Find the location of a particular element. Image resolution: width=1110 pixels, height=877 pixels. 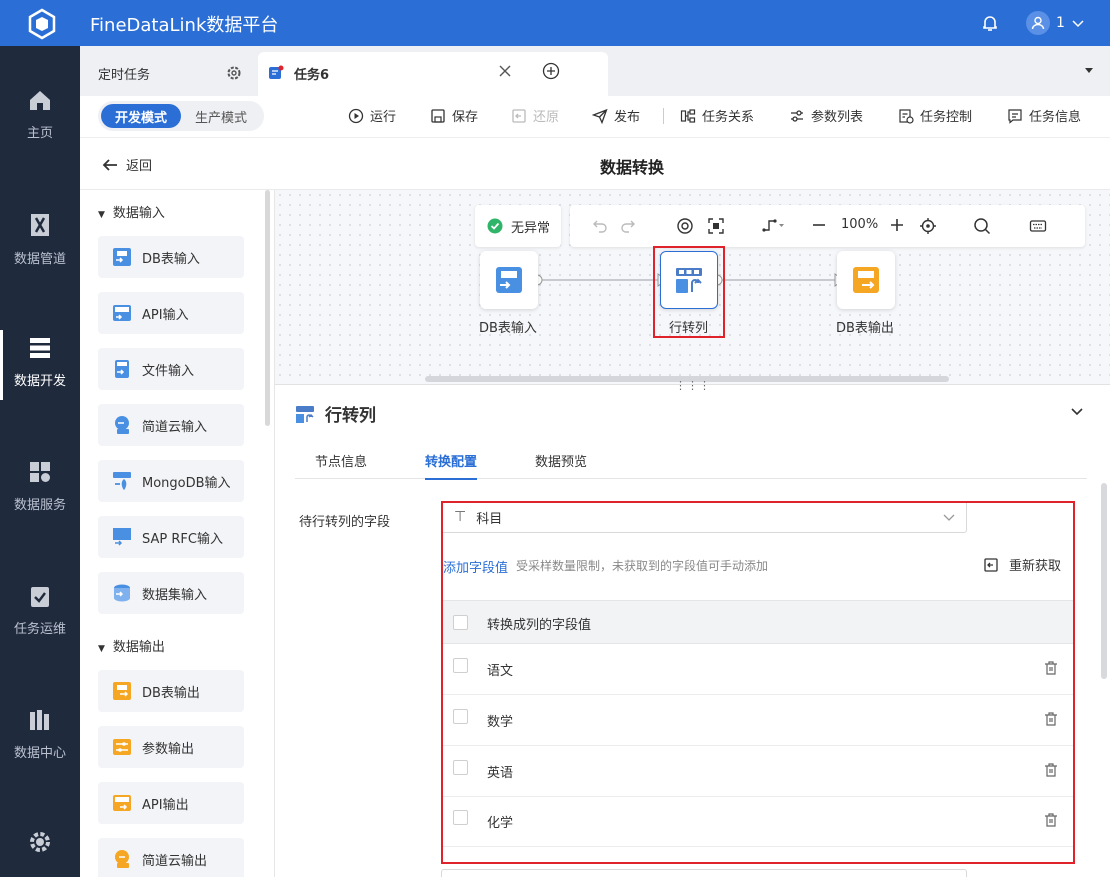

tab-node-info: 节点信息 is located at coordinates (341, 460).